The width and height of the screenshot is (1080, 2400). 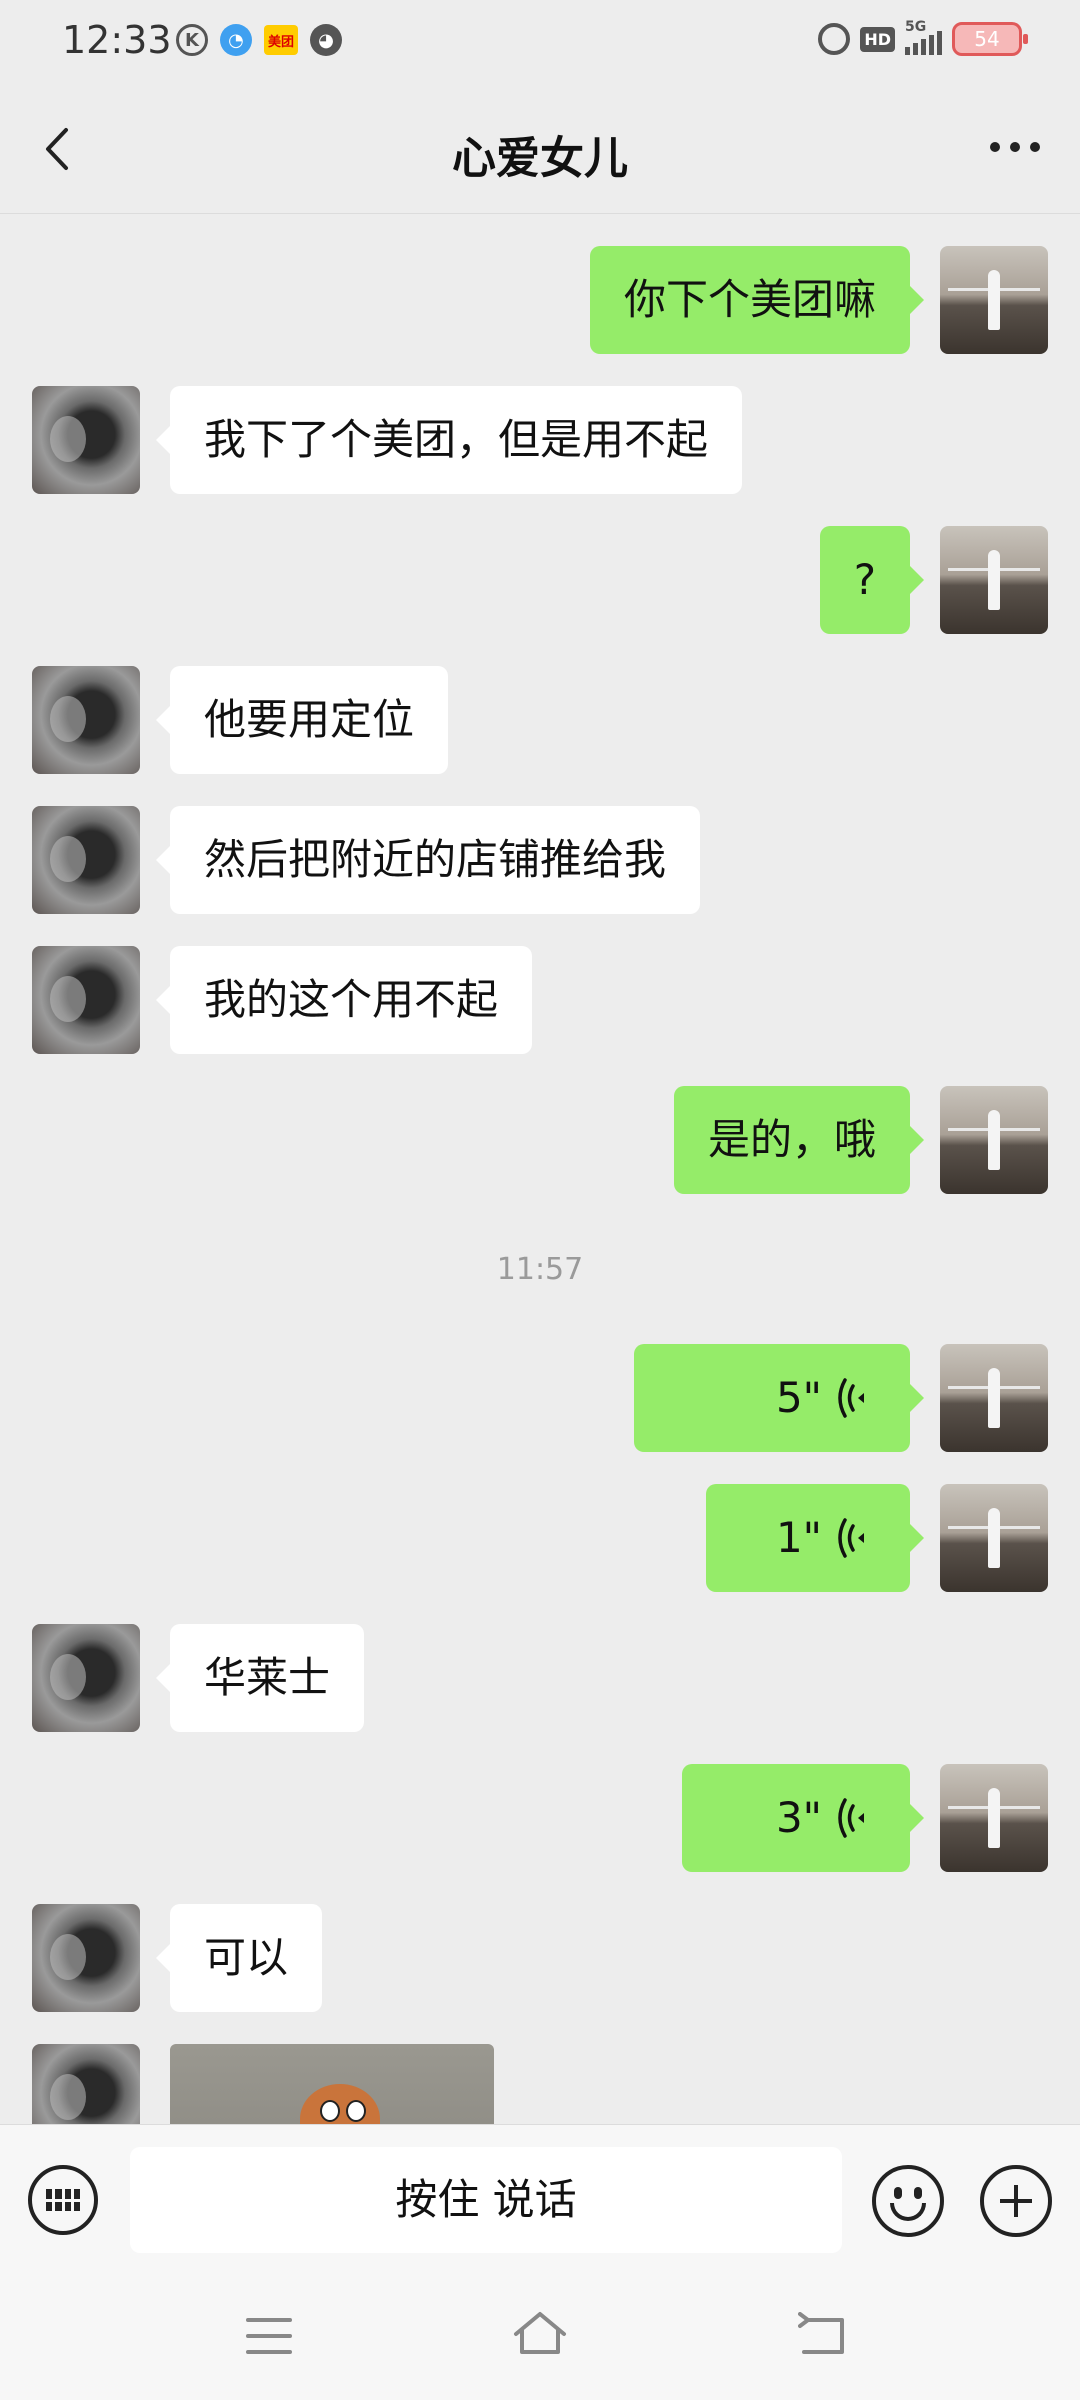 I want to click on message-bubble-other: 他要用定位, so click(x=302, y=720).